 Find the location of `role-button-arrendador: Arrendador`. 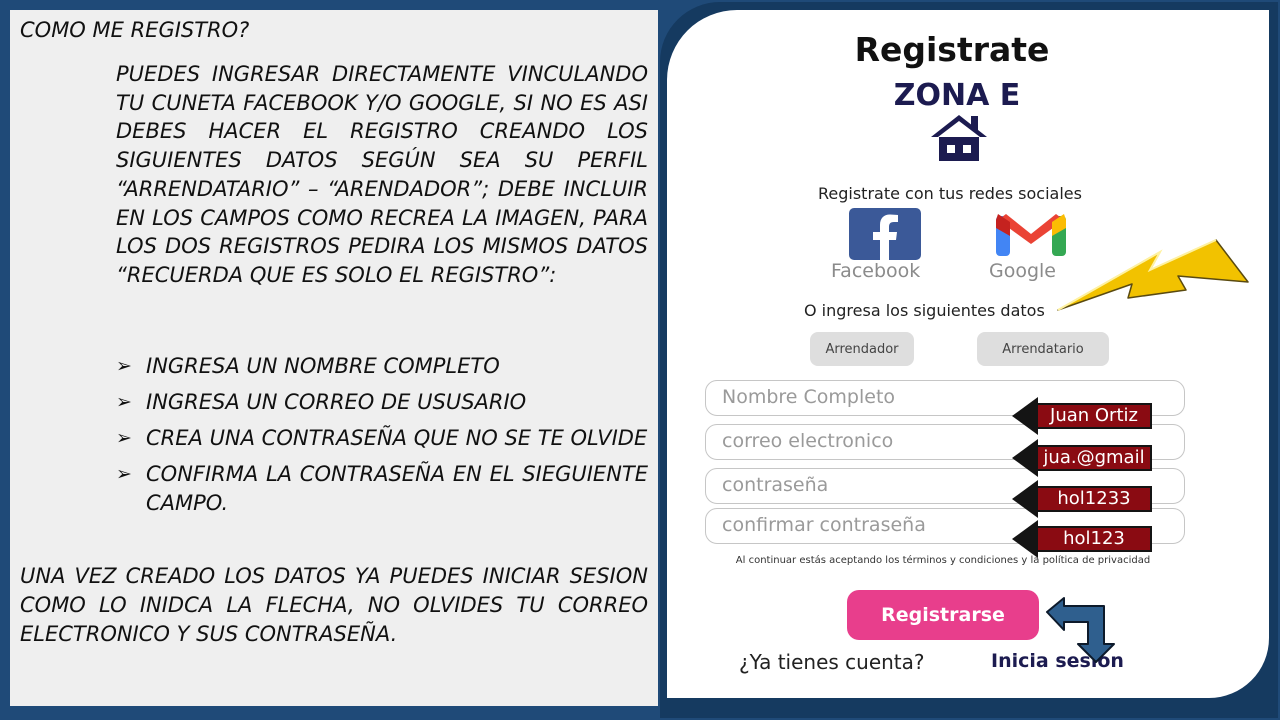

role-button-arrendador: Arrendador is located at coordinates (862, 349).